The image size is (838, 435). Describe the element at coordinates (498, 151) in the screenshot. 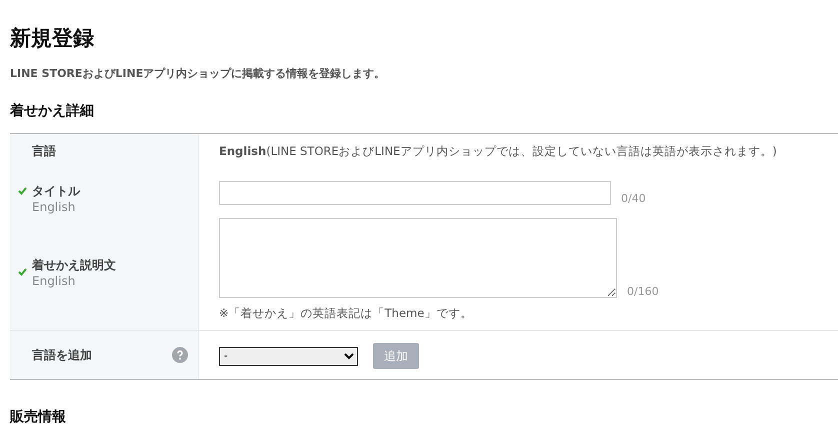

I see `language-info: English(LINE STOREおよびLINEアプリ内ショップでは、設定していない言語は英語が表示されます。)` at that location.